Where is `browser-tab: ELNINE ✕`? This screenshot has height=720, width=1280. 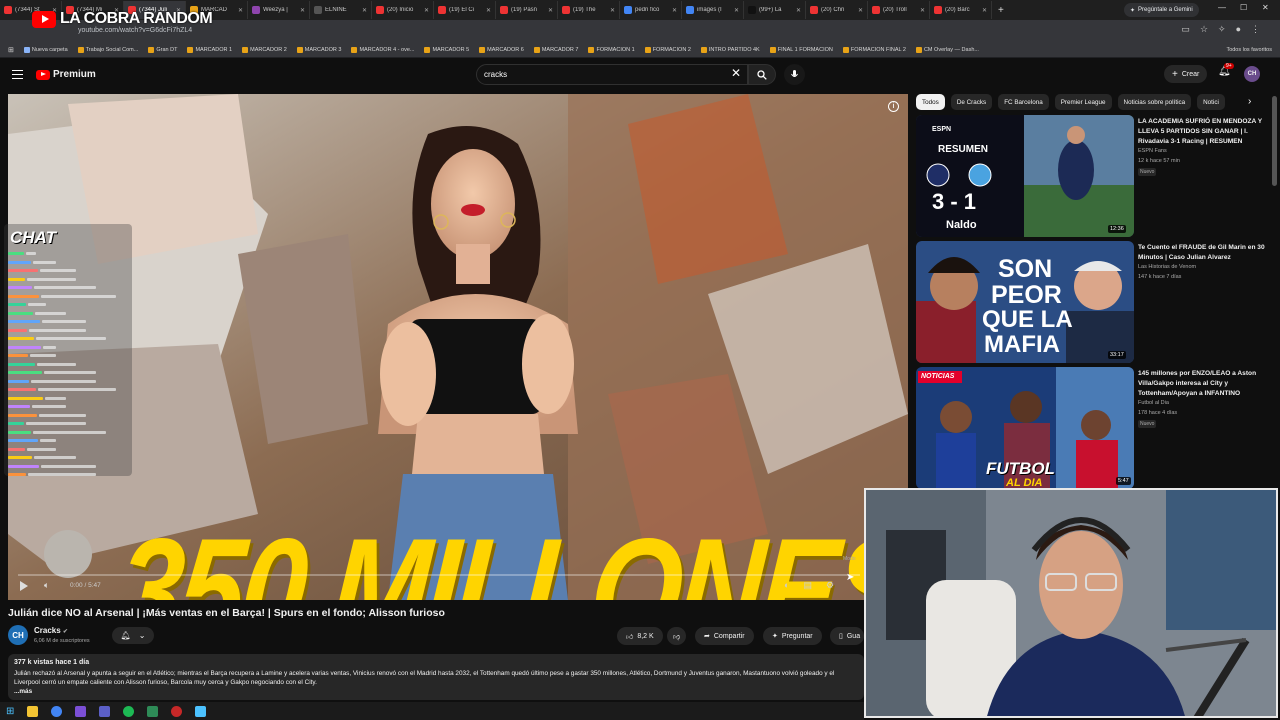 browser-tab: ELNINE ✕ is located at coordinates (341, 10).